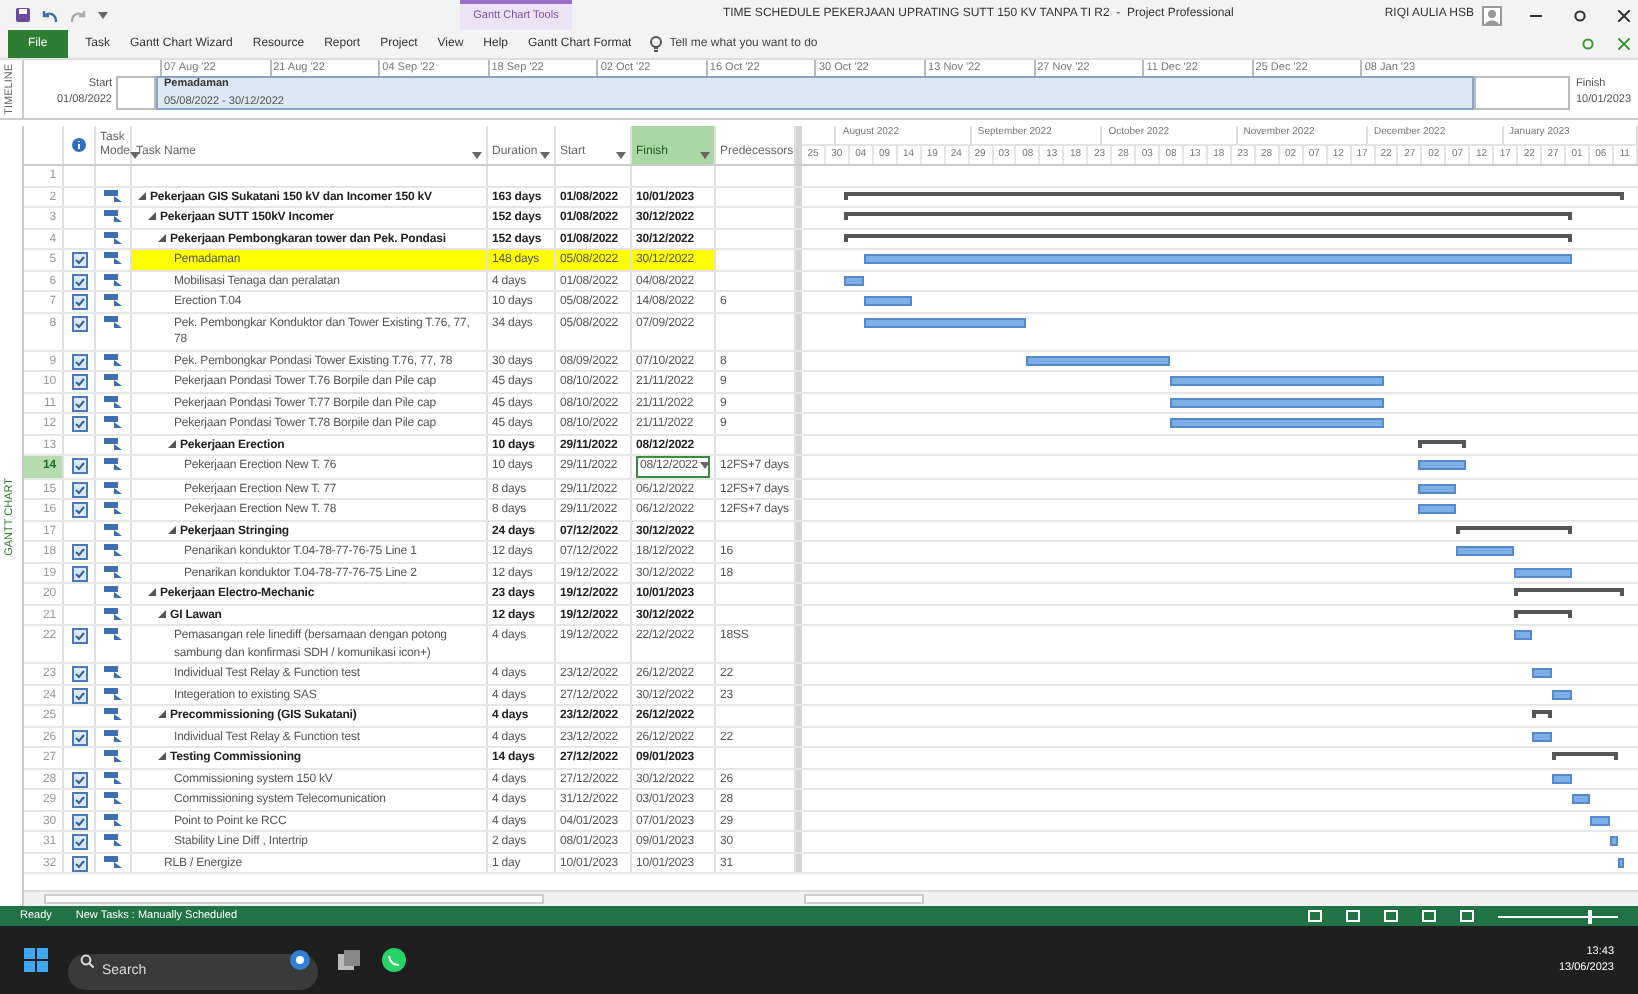  Describe the element at coordinates (23, 15) in the screenshot. I see `save-icon` at that location.